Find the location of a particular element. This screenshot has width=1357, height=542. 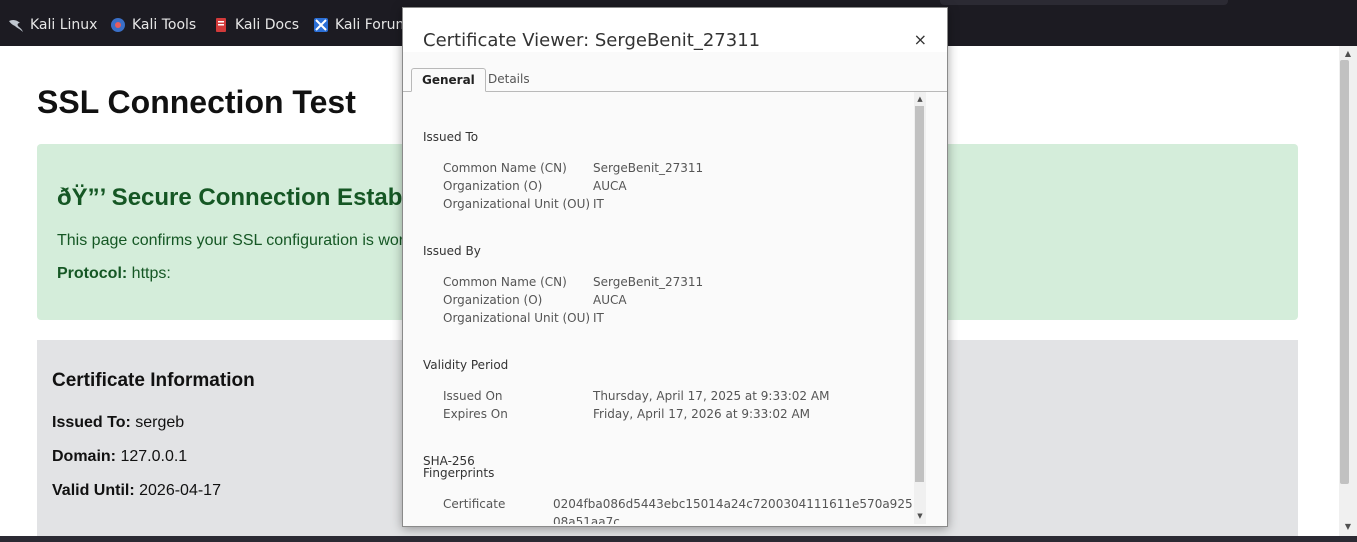

close-icon: × is located at coordinates (920, 39).